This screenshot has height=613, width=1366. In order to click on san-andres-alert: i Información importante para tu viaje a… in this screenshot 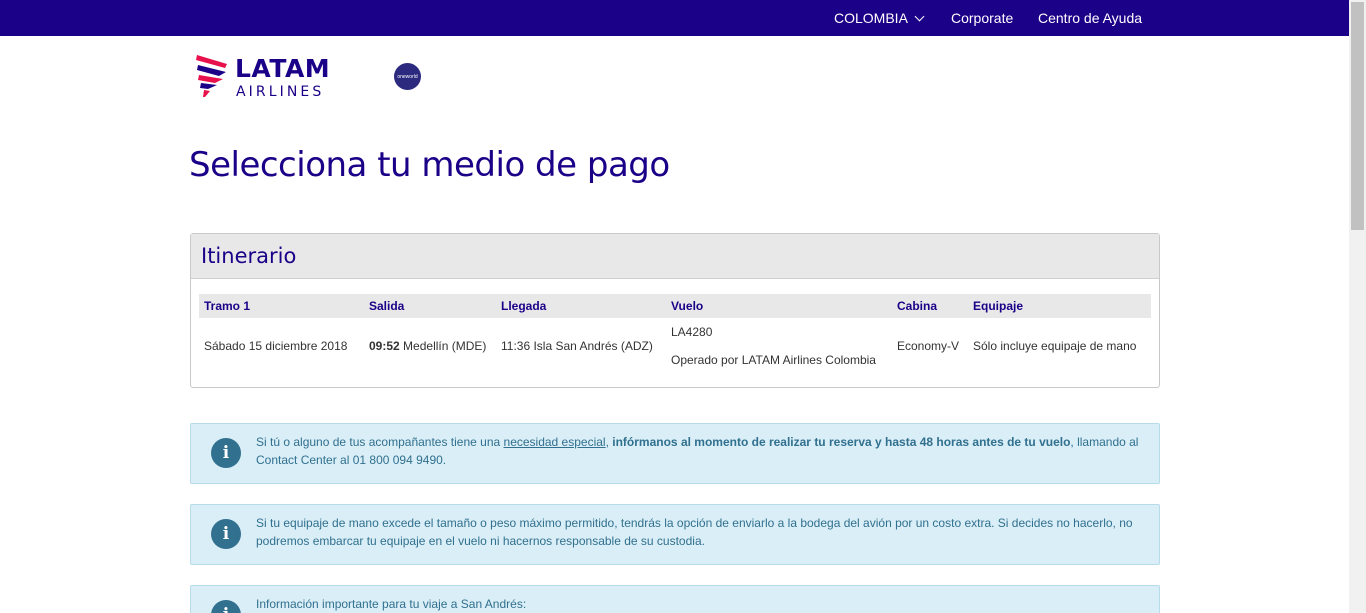, I will do `click(675, 599)`.